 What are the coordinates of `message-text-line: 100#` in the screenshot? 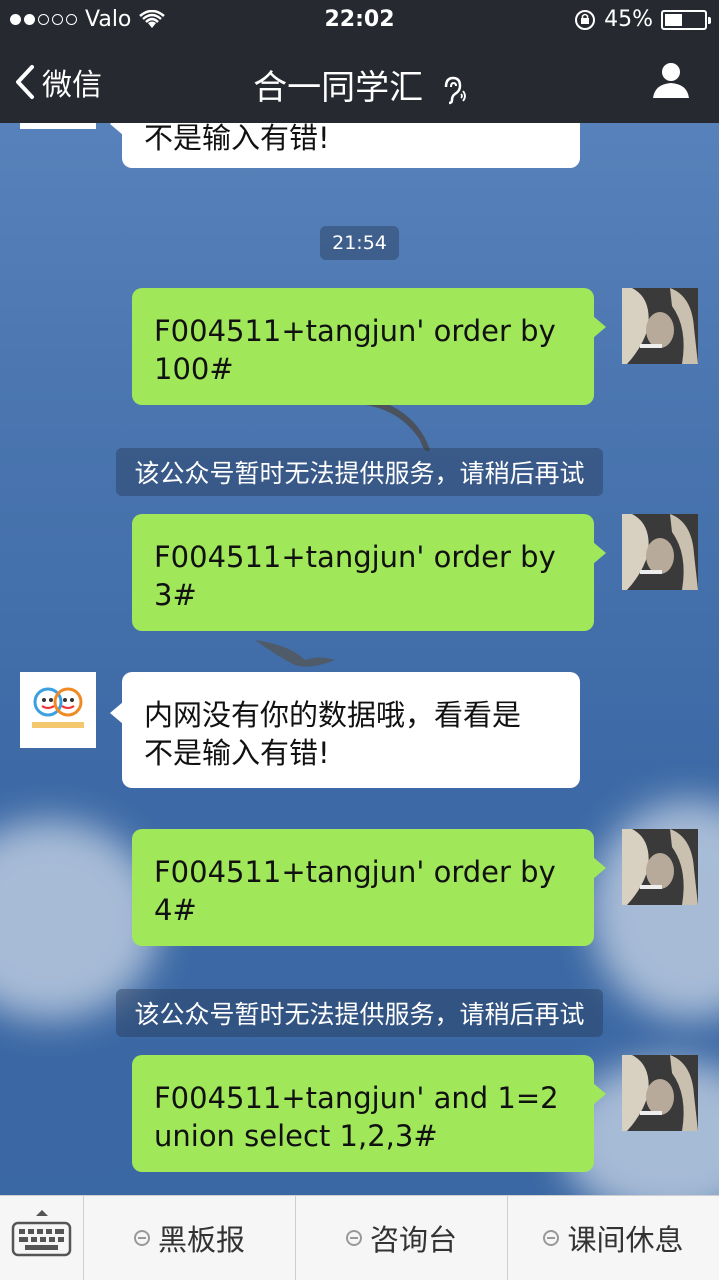 It's located at (194, 369).